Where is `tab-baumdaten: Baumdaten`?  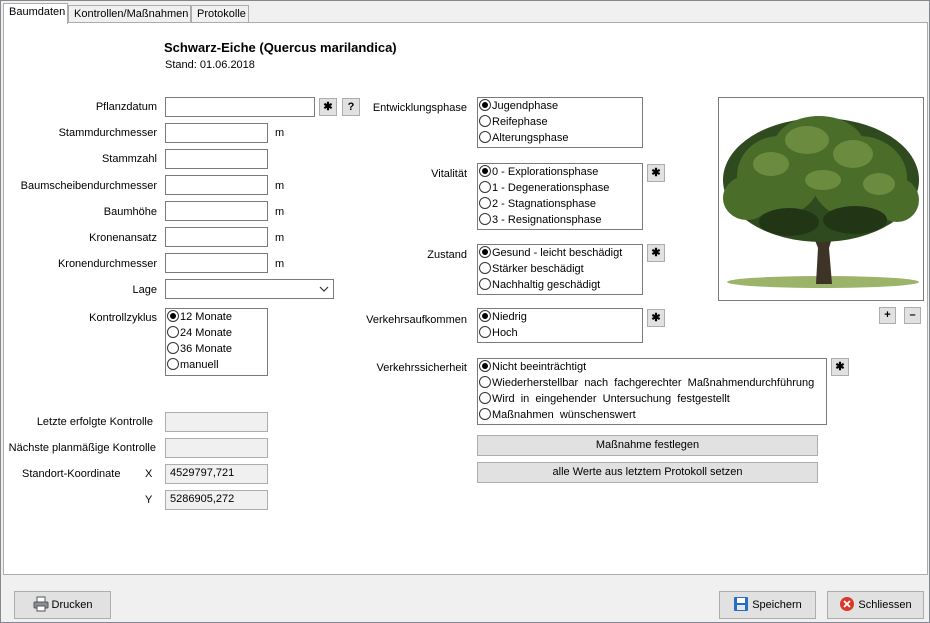
tab-baumdaten: Baumdaten is located at coordinates (35, 13).